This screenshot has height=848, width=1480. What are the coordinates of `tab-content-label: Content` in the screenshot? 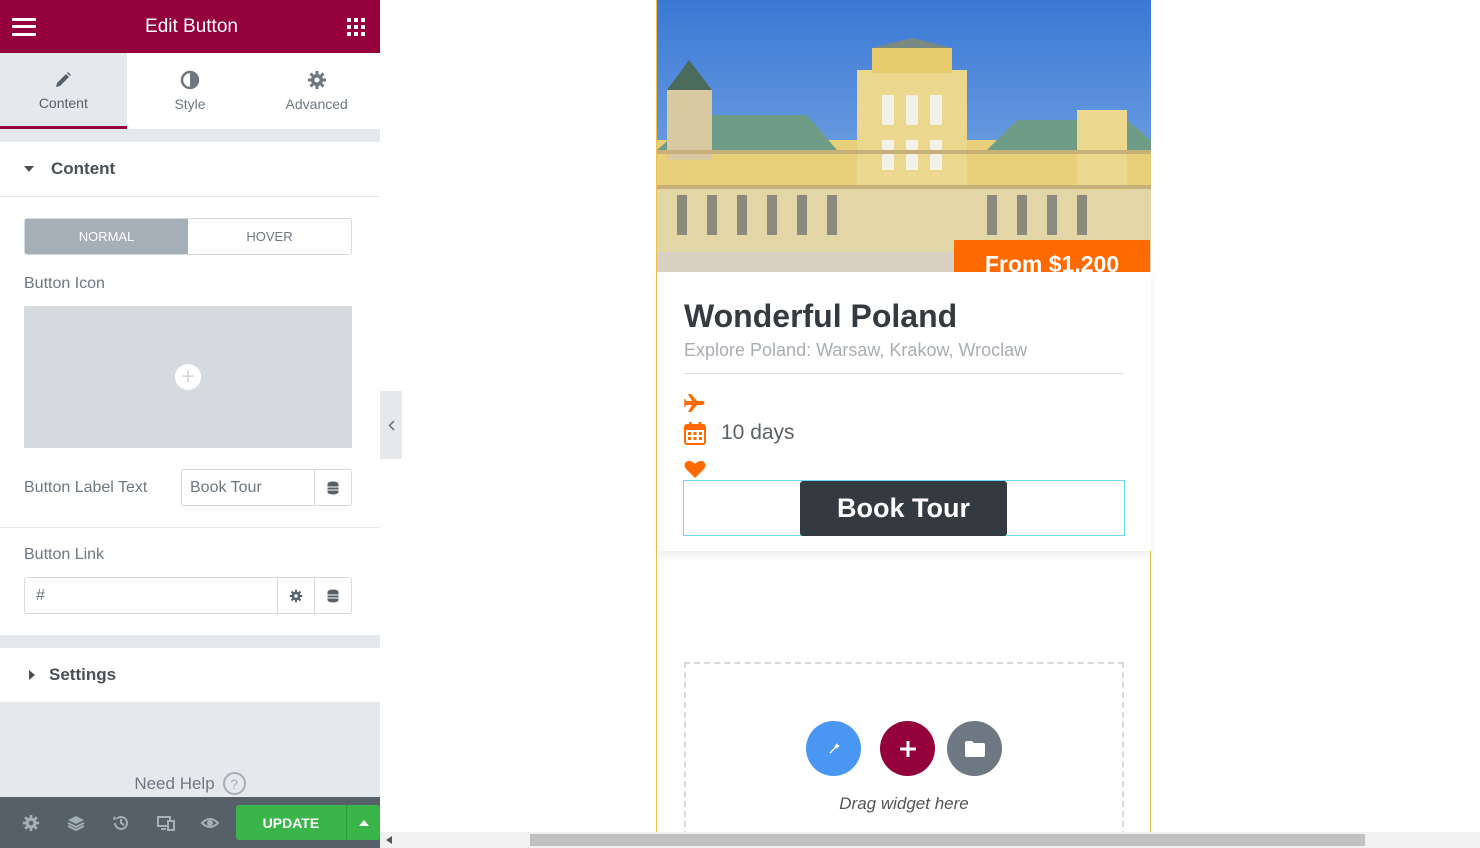 It's located at (63, 103).